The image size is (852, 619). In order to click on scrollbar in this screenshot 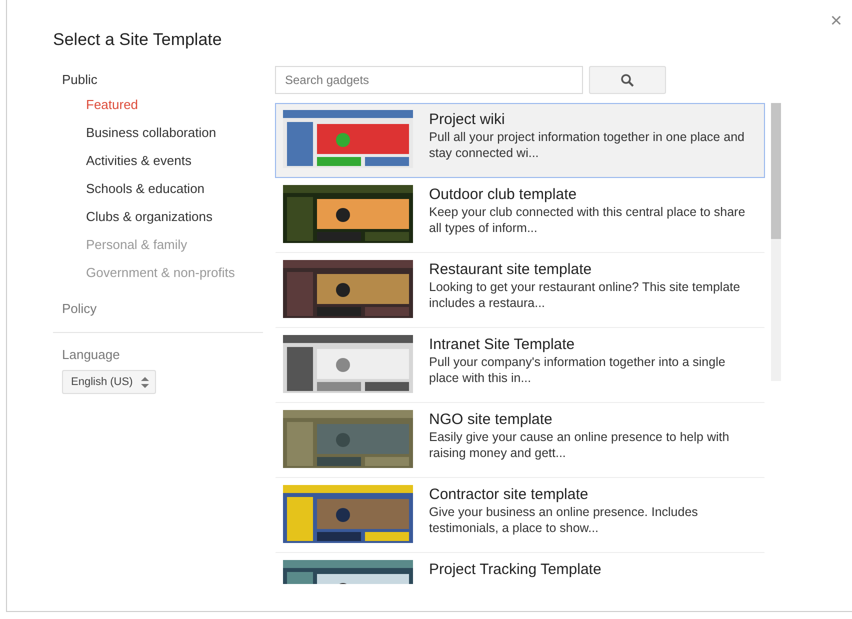, I will do `click(776, 242)`.